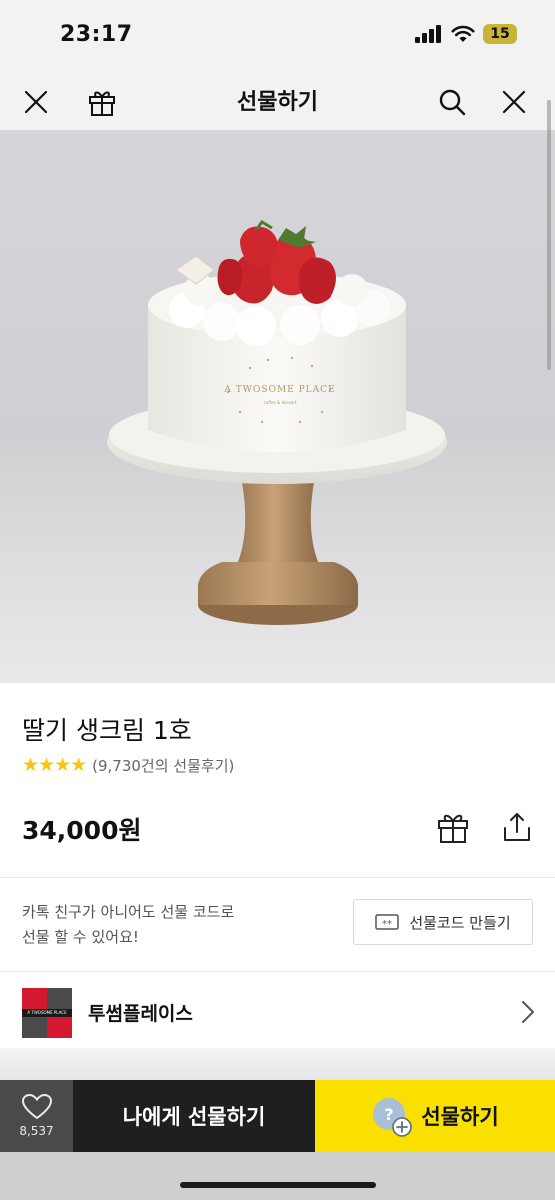 The width and height of the screenshot is (555, 1200). I want to click on brand-logo-text: A TWOSOME PLACE, so click(47, 1013).